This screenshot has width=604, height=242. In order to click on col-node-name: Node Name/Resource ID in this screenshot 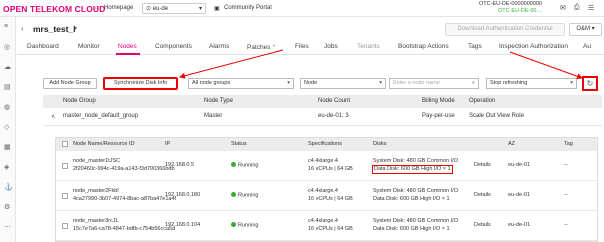, I will do `click(104, 144)`.